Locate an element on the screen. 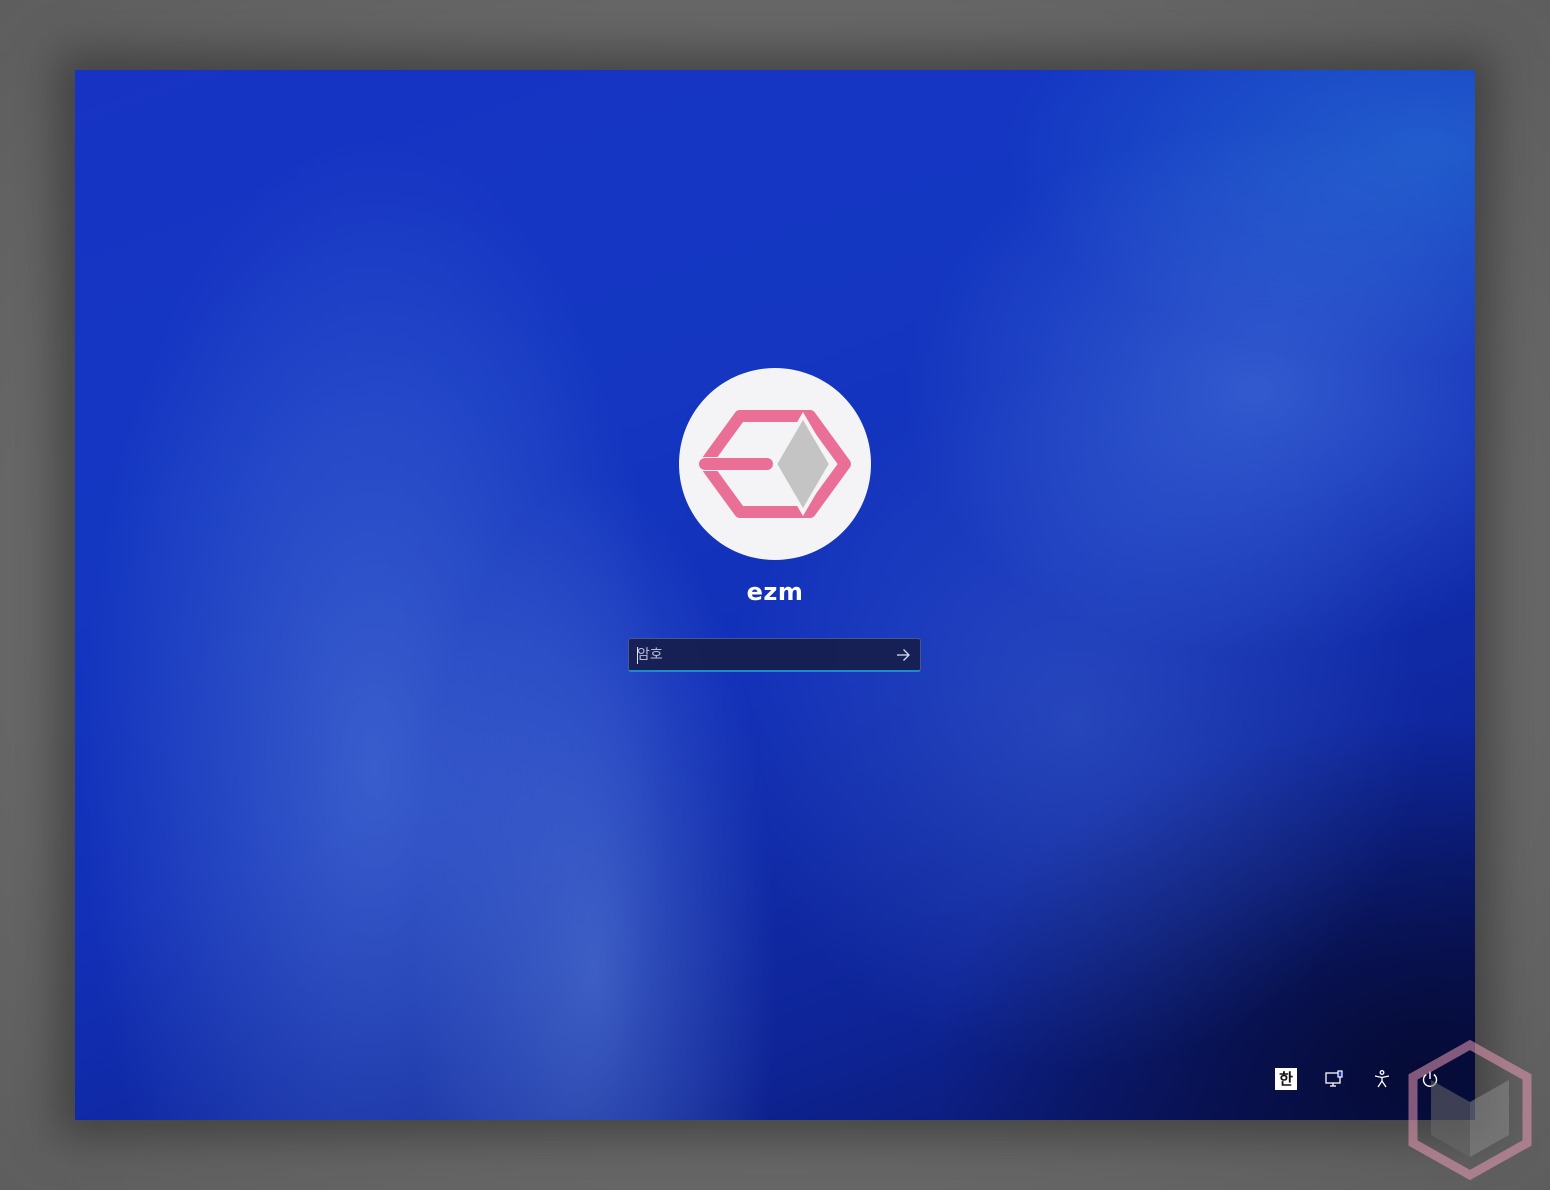 The height and width of the screenshot is (1190, 1550). ime-label: 한 is located at coordinates (1286, 1079).